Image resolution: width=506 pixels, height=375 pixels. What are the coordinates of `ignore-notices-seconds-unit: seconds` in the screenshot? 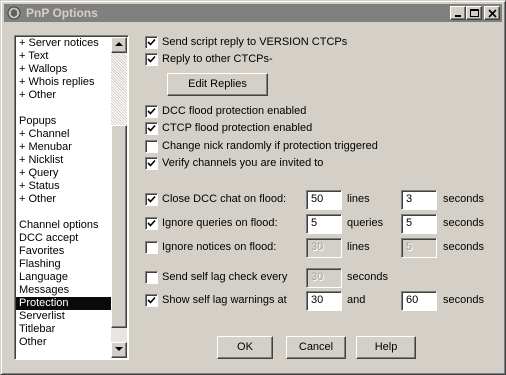 It's located at (463, 247).